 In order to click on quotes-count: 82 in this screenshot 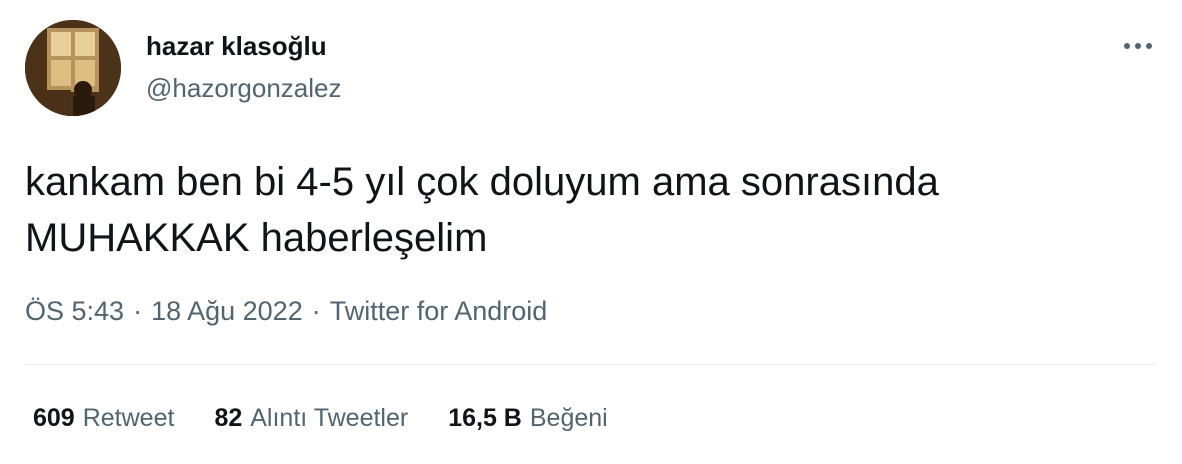, I will do `click(228, 418)`.